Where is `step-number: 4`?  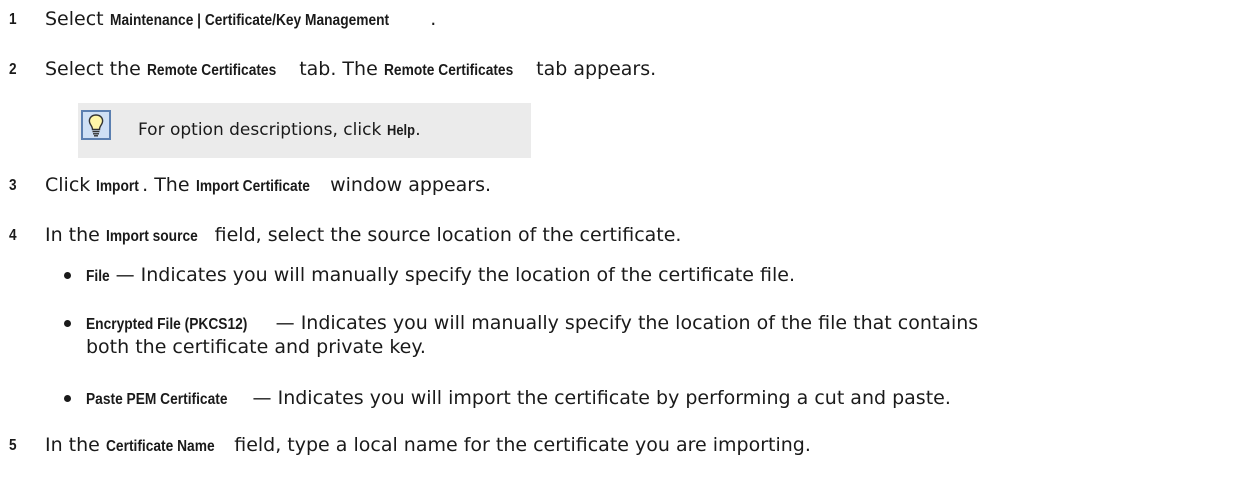 step-number: 4 is located at coordinates (13, 235).